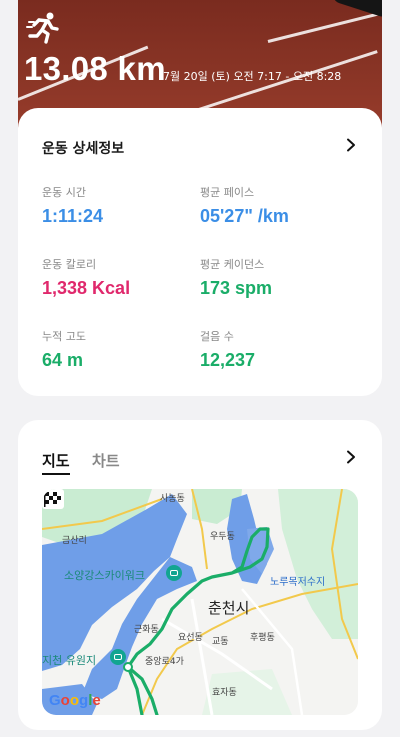 The height and width of the screenshot is (737, 400). Describe the element at coordinates (42, 28) in the screenshot. I see `running-person-icon` at that location.